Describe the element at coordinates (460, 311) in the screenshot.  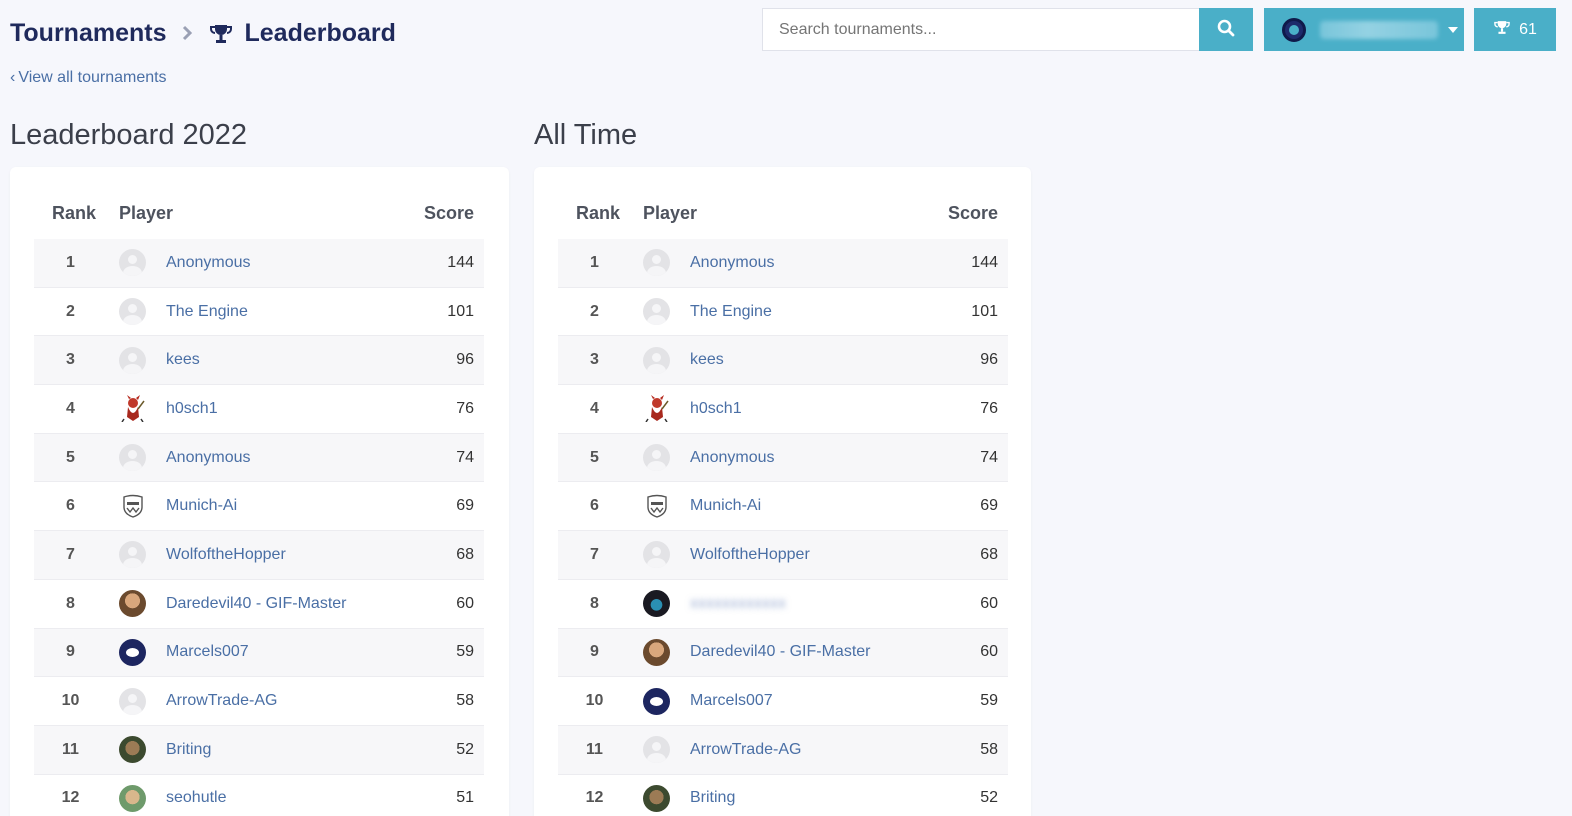
I see `score-cell: 101` at that location.